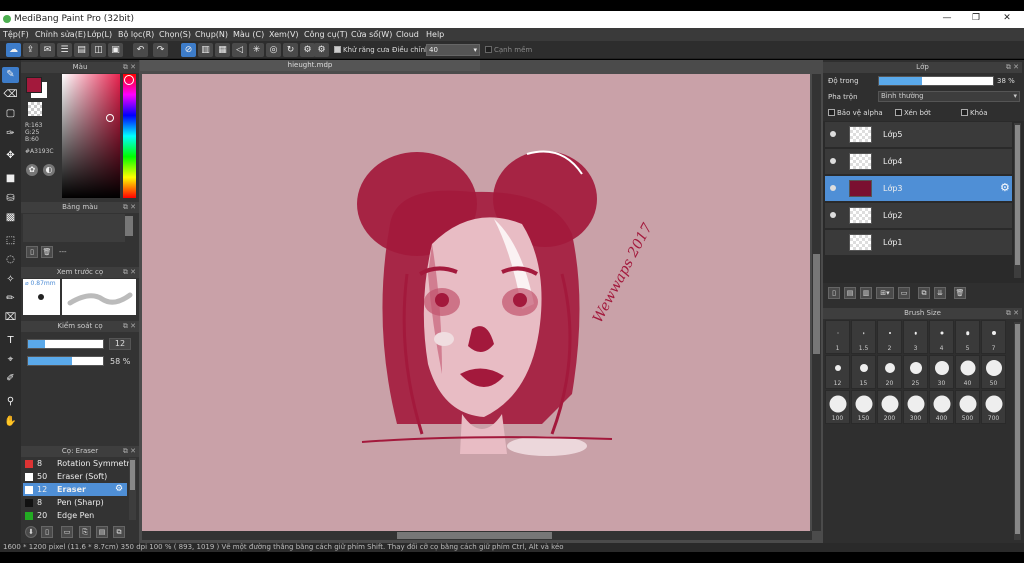 This screenshot has width=1024, height=563. I want to click on redo-icon: ↷, so click(160, 50).